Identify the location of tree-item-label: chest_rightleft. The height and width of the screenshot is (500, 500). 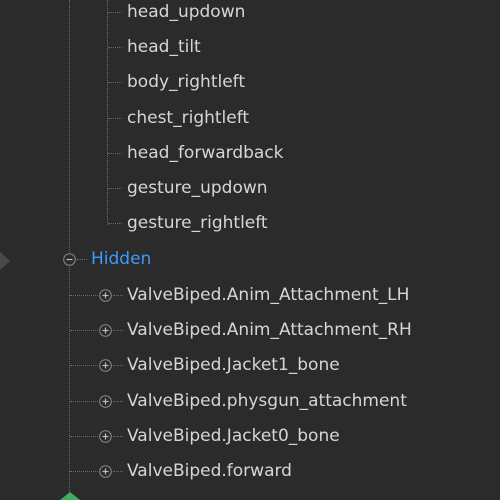
(188, 118).